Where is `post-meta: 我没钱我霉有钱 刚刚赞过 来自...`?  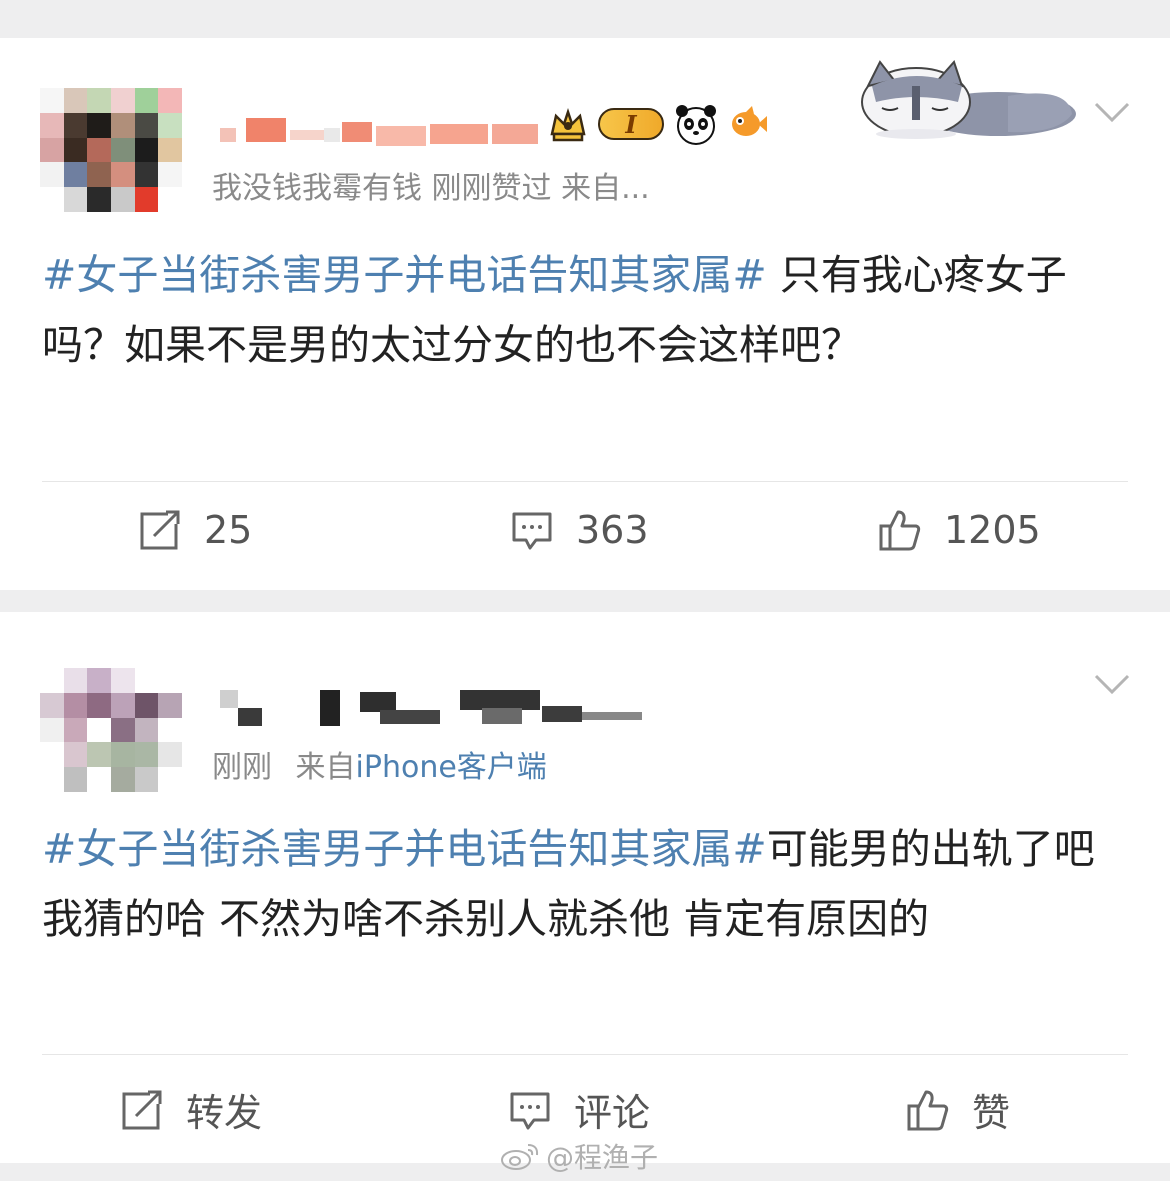
post-meta: 我没钱我霉有钱 刚刚赞过 来自... is located at coordinates (431, 188).